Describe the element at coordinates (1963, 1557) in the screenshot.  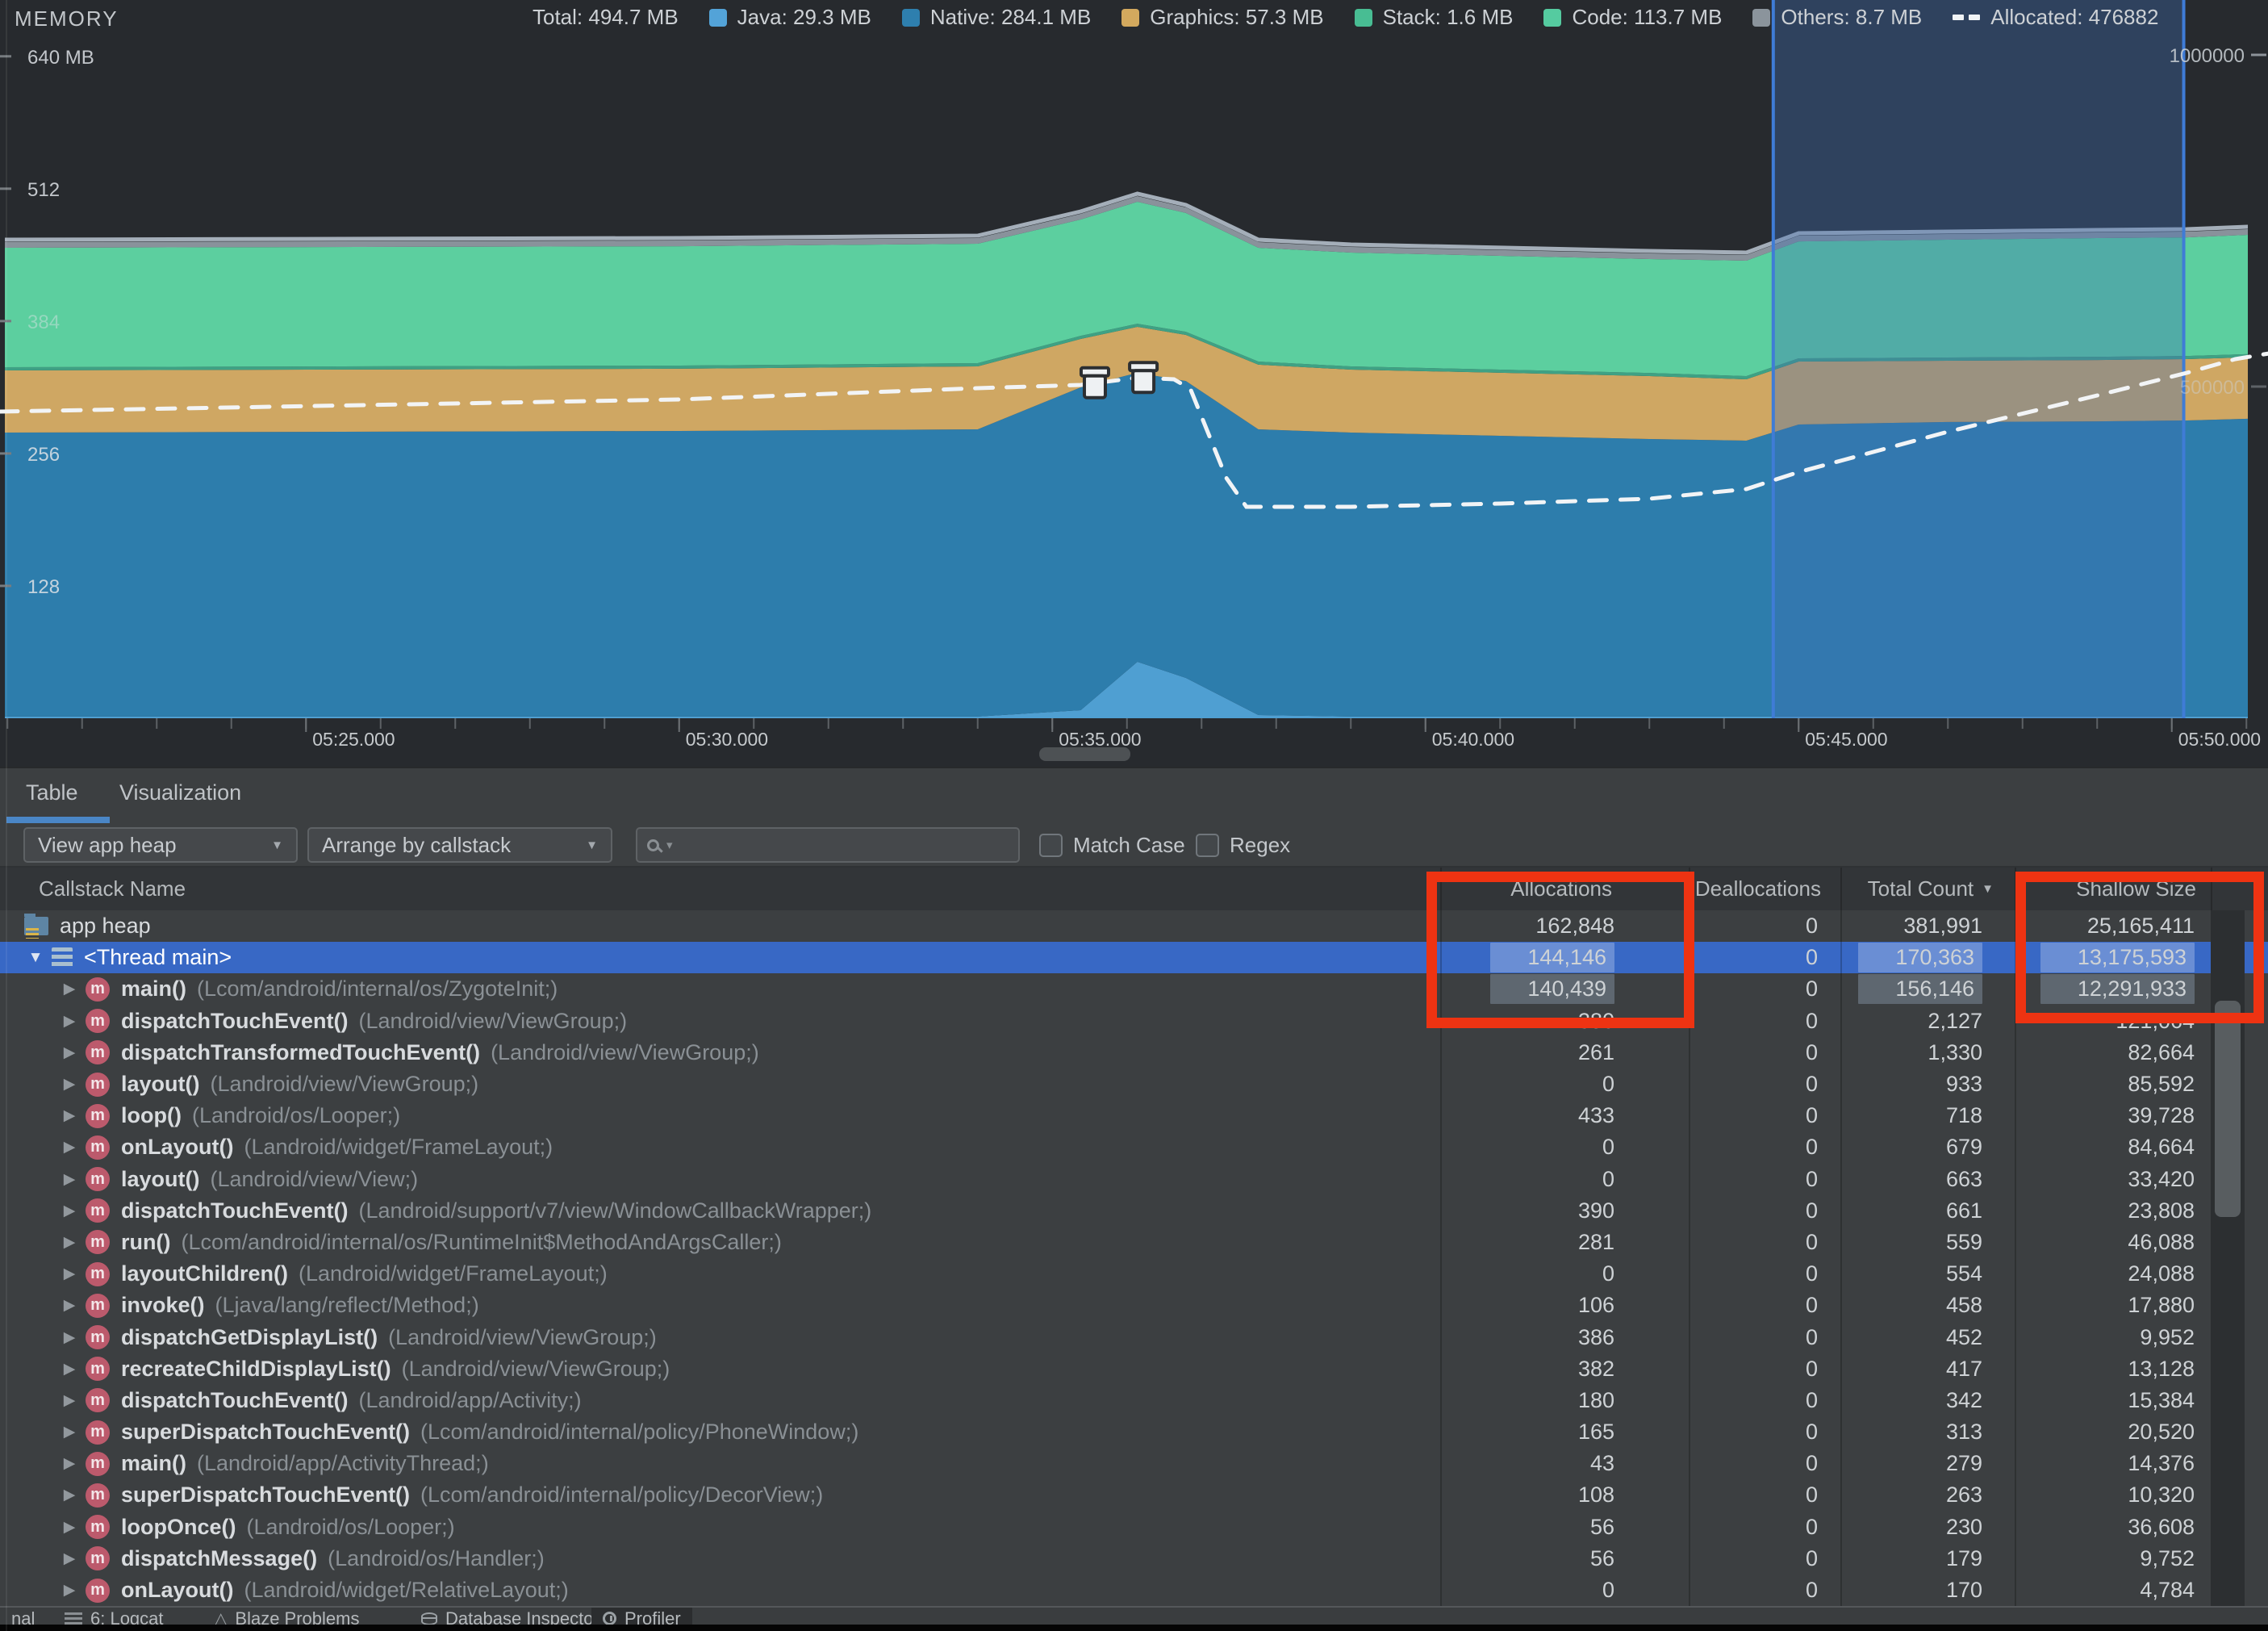
I see `cell-value: 179` at that location.